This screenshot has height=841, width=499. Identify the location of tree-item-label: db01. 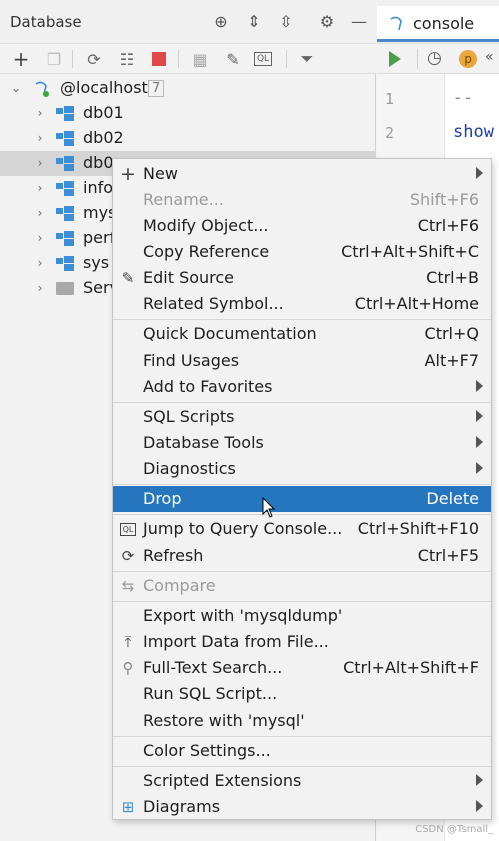
(103, 112).